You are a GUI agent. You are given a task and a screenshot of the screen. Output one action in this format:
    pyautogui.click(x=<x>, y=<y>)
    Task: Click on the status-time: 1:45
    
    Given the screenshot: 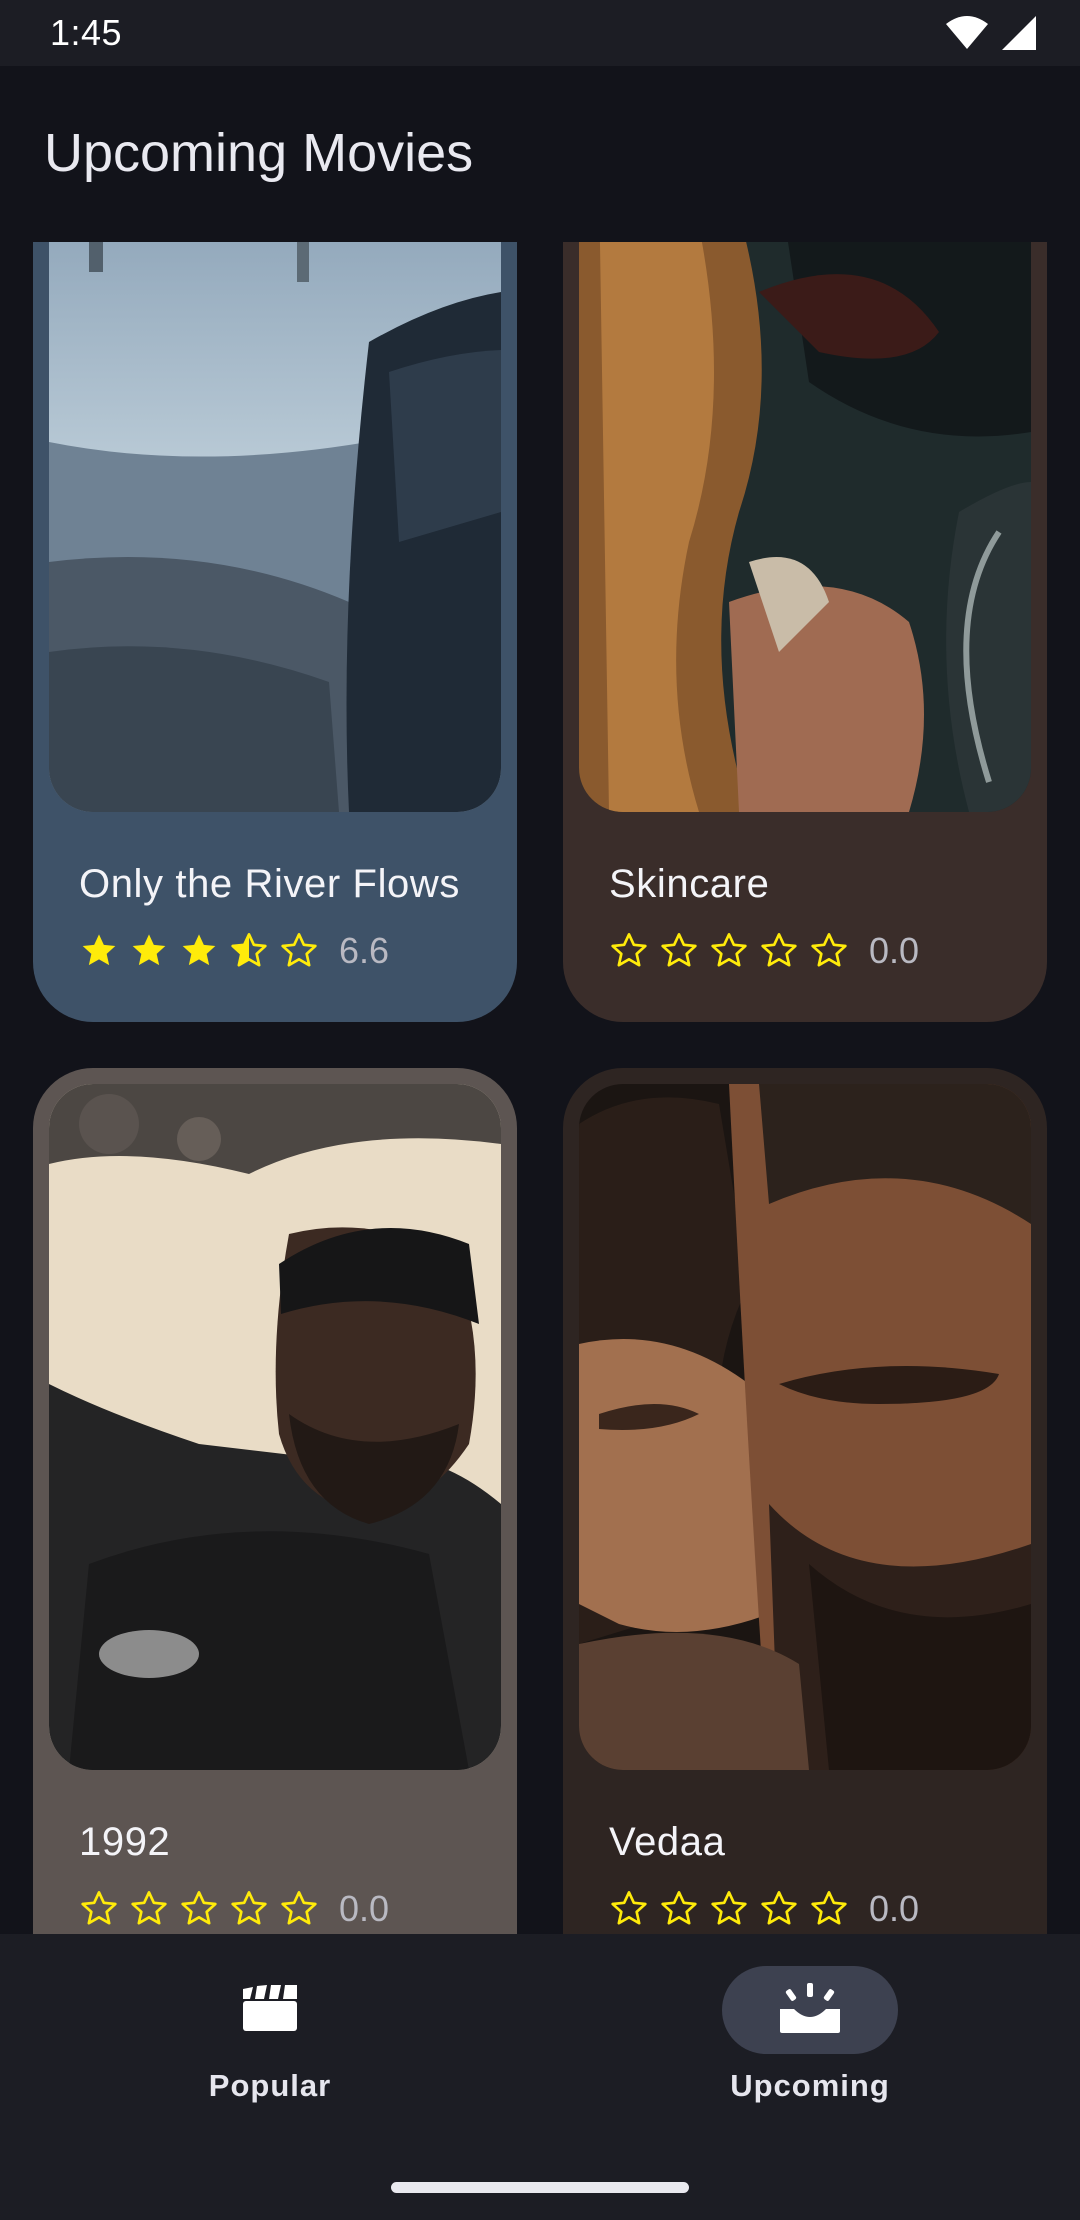 What is the action you would take?
    pyautogui.click(x=86, y=32)
    